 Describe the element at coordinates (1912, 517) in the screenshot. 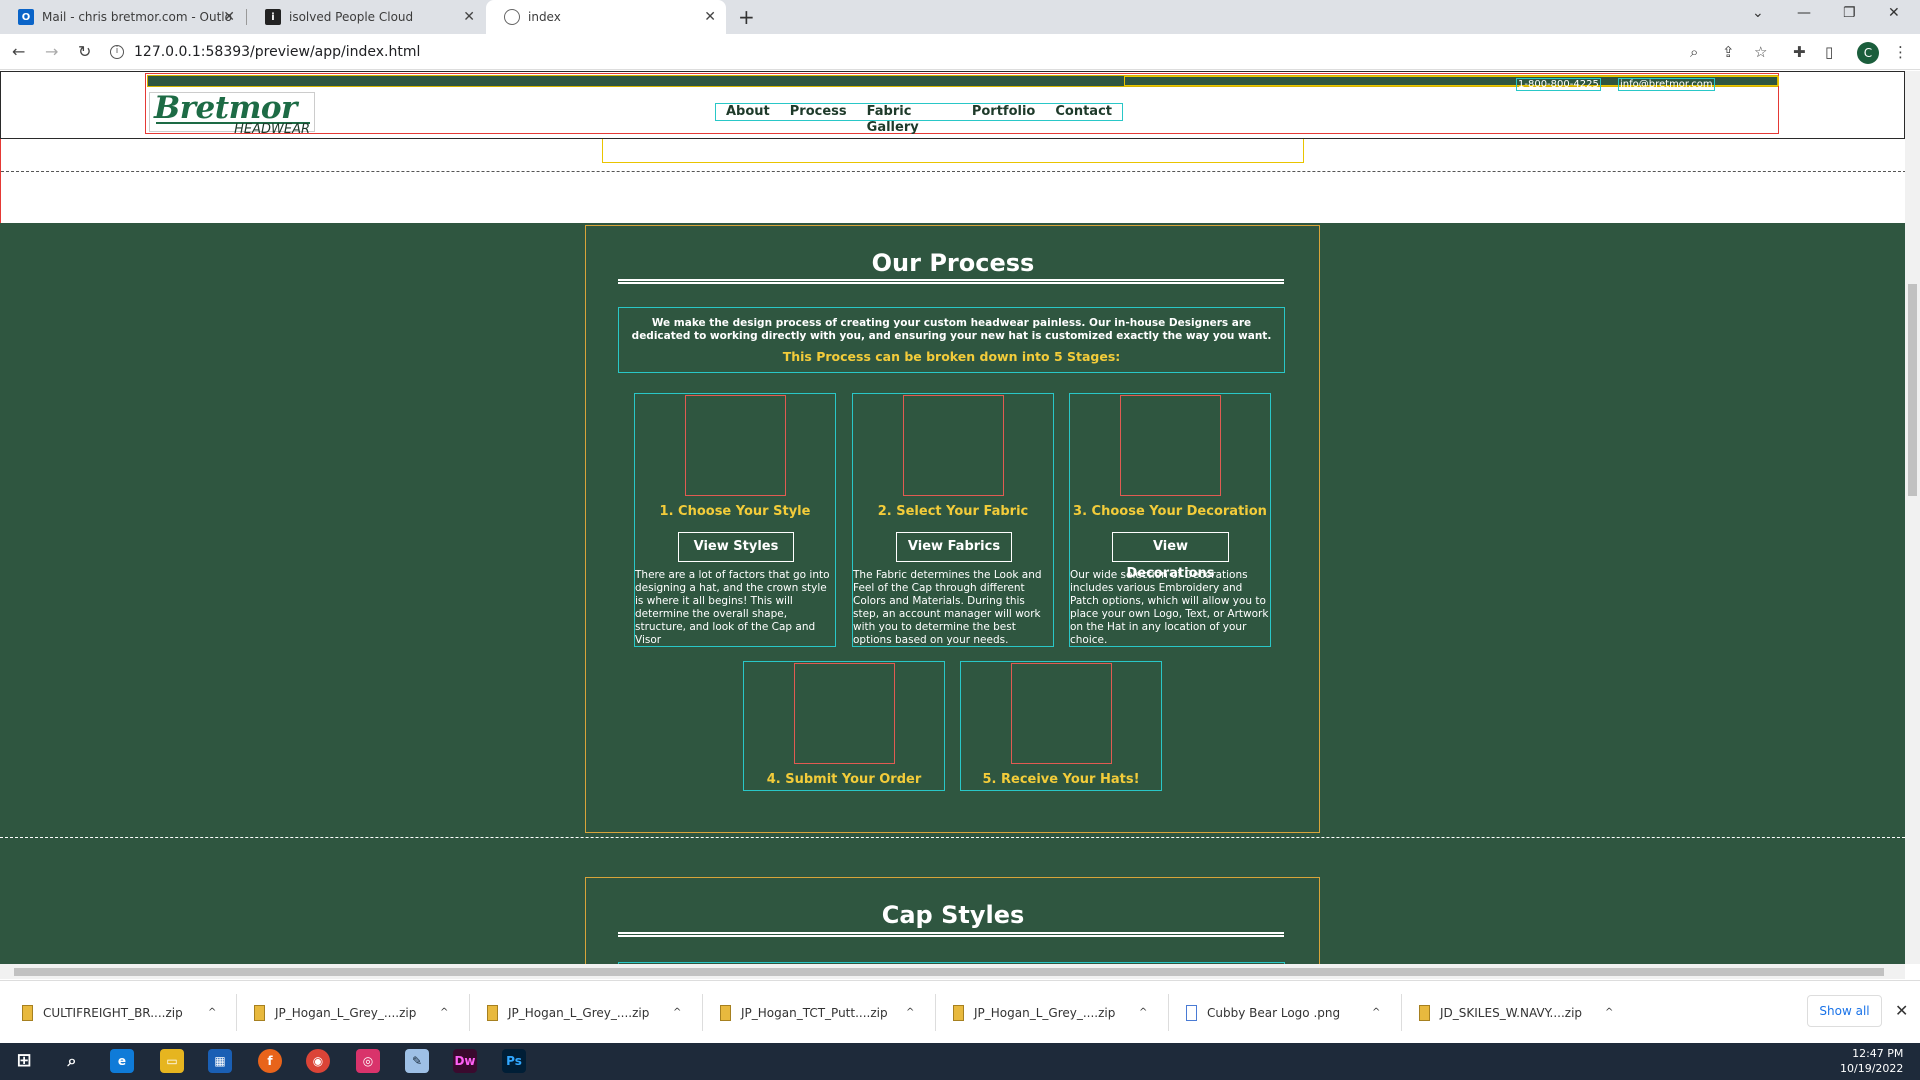

I see `vertical-scrollbar` at that location.